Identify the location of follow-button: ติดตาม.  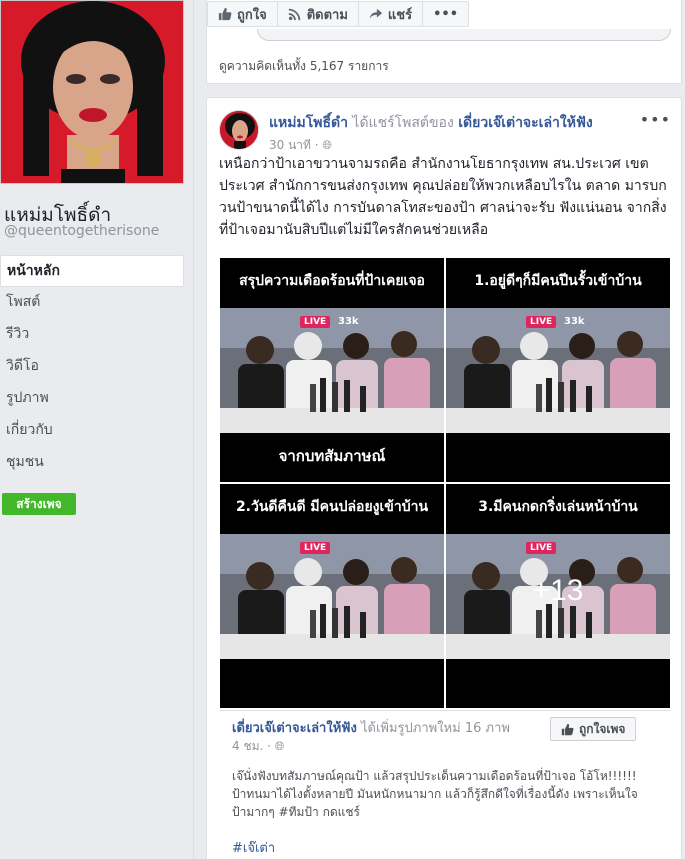
(317, 14).